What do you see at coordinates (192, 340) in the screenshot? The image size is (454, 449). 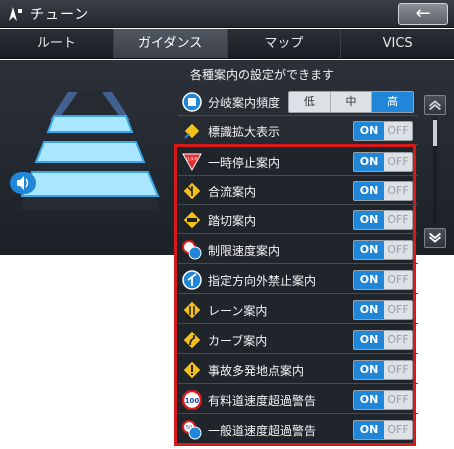 I see `curve-sign-icon` at bounding box center [192, 340].